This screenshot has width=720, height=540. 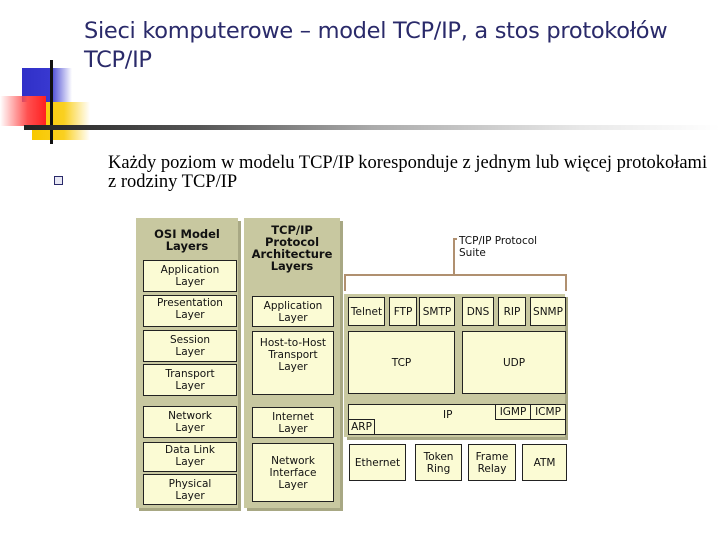 What do you see at coordinates (51, 102) in the screenshot?
I see `decorative-vertical-line` at bounding box center [51, 102].